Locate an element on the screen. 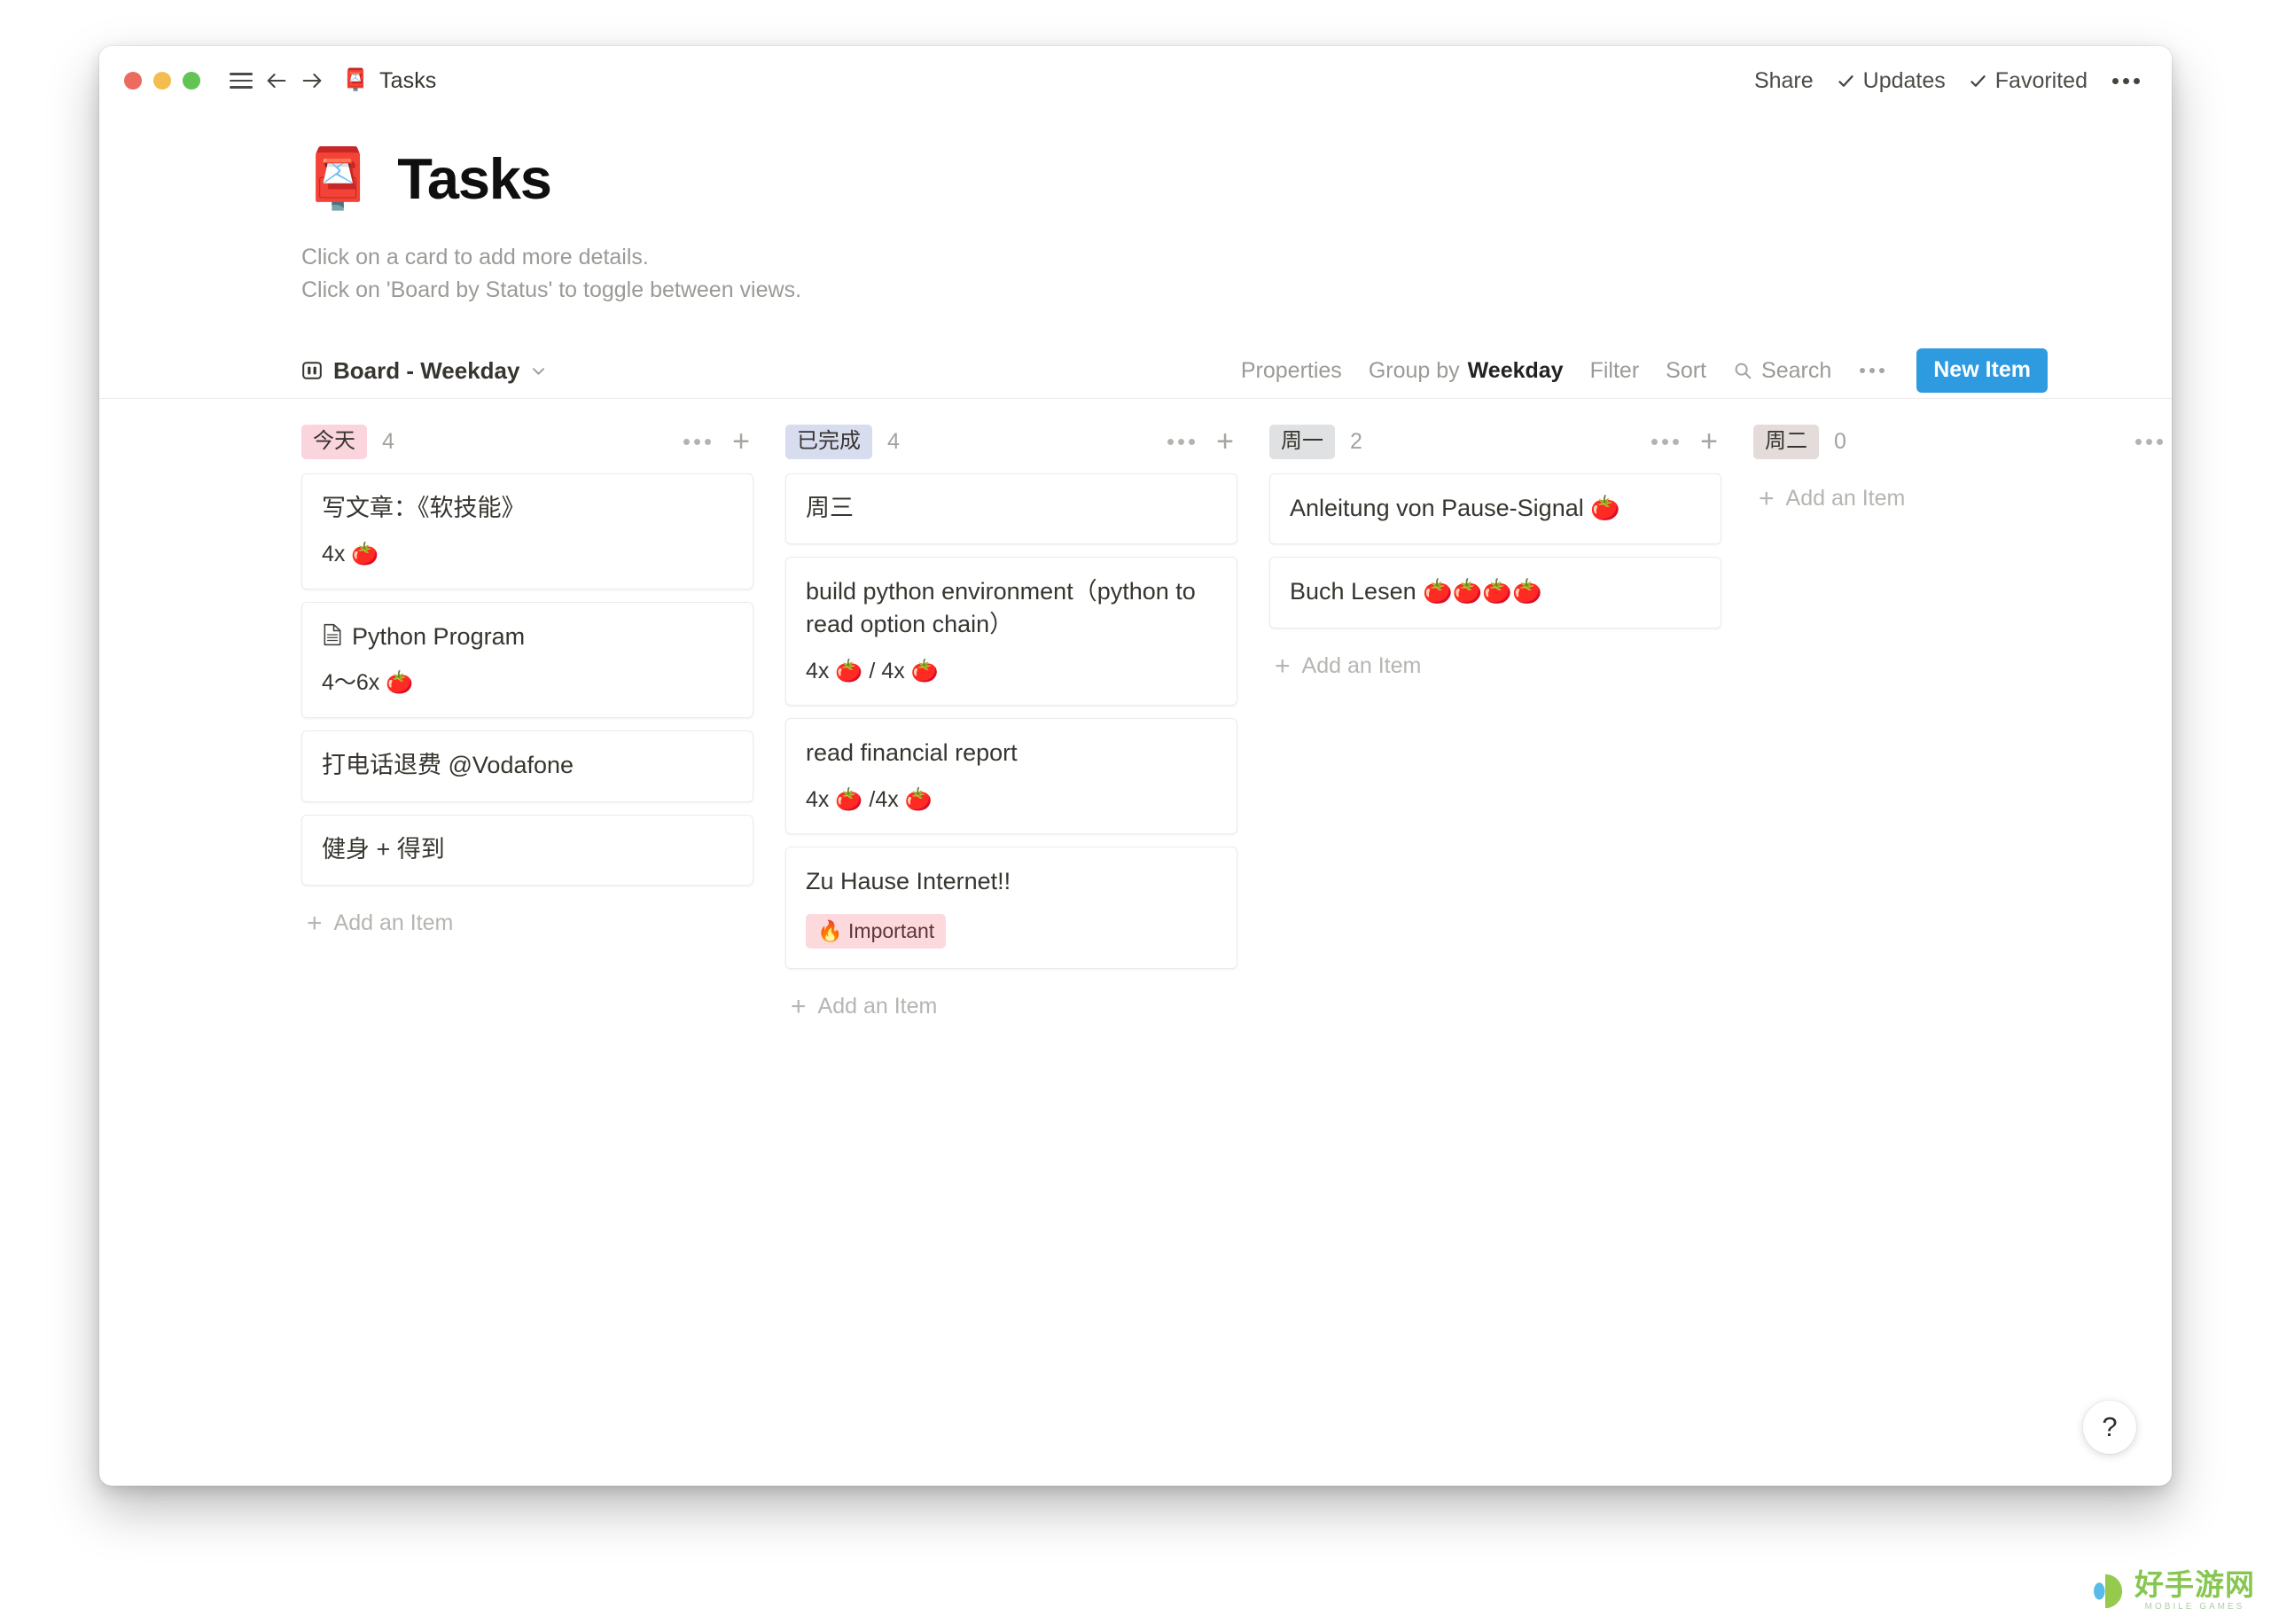  board-card: 健身 + 得到 is located at coordinates (527, 850).